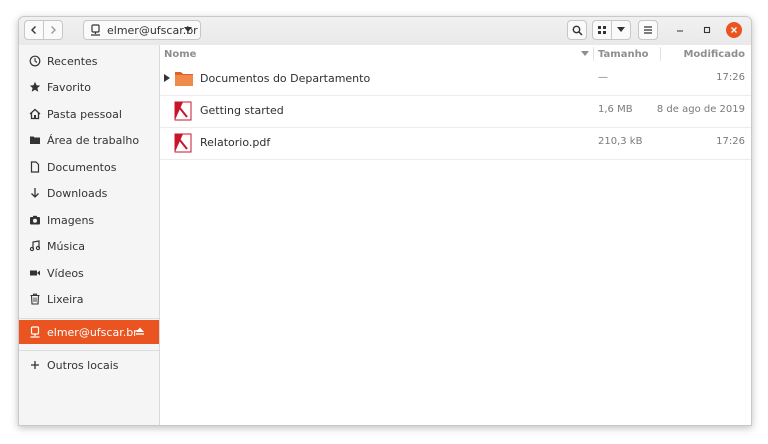 This screenshot has height=444, width=768. I want to click on plus-icon, so click(35, 365).